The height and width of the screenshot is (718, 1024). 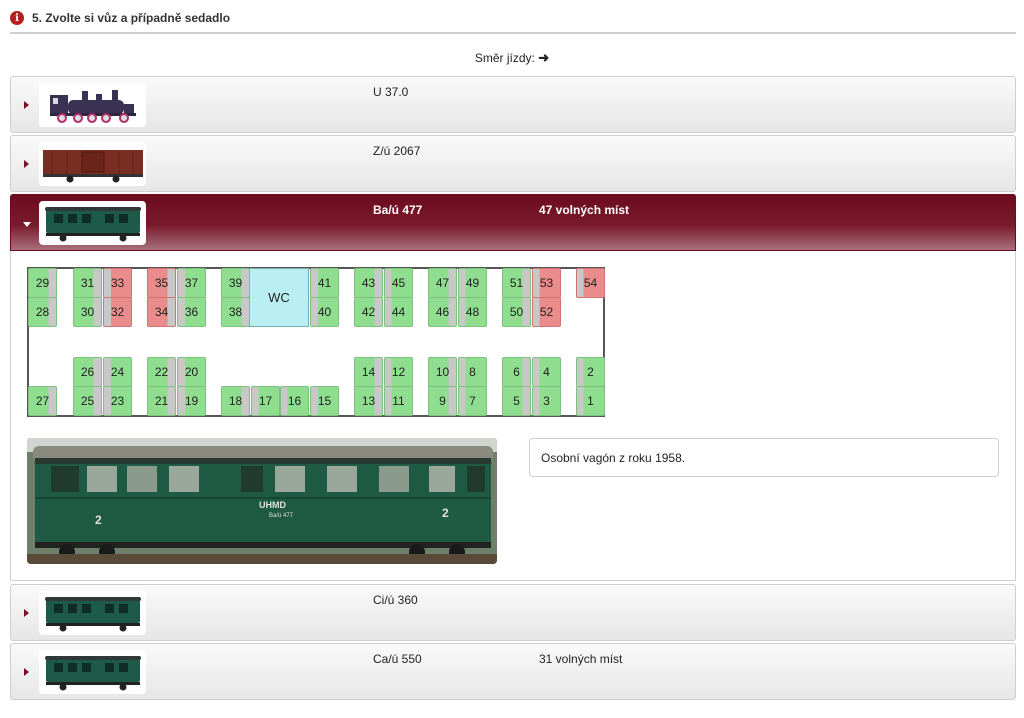 What do you see at coordinates (395, 600) in the screenshot?
I see `car-name: Ci/ú 360` at bounding box center [395, 600].